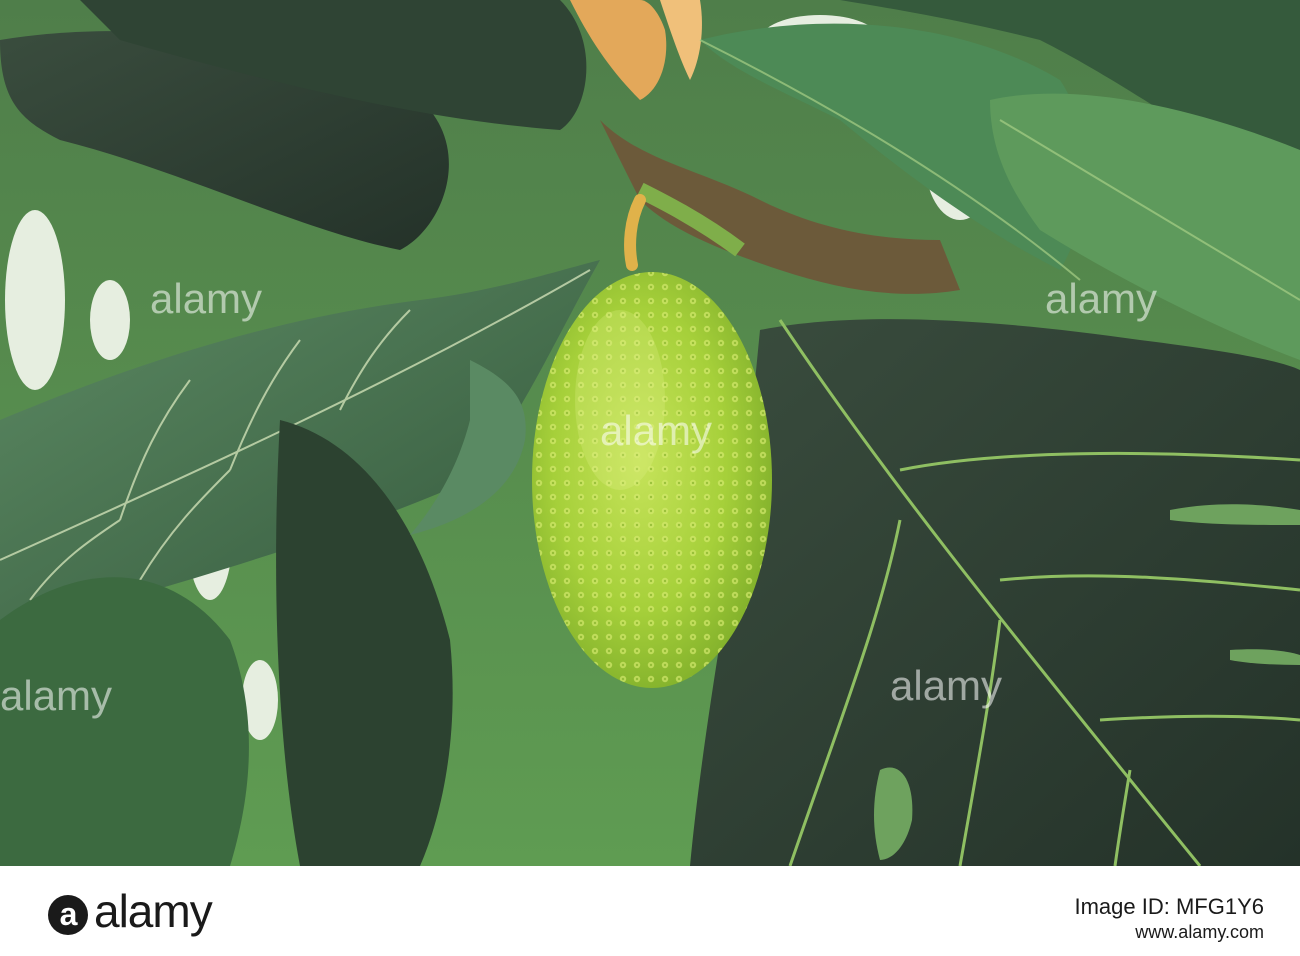 This screenshot has width=1300, height=956. Describe the element at coordinates (124, 721) in the screenshot. I see `leaf-bottom-left` at that location.